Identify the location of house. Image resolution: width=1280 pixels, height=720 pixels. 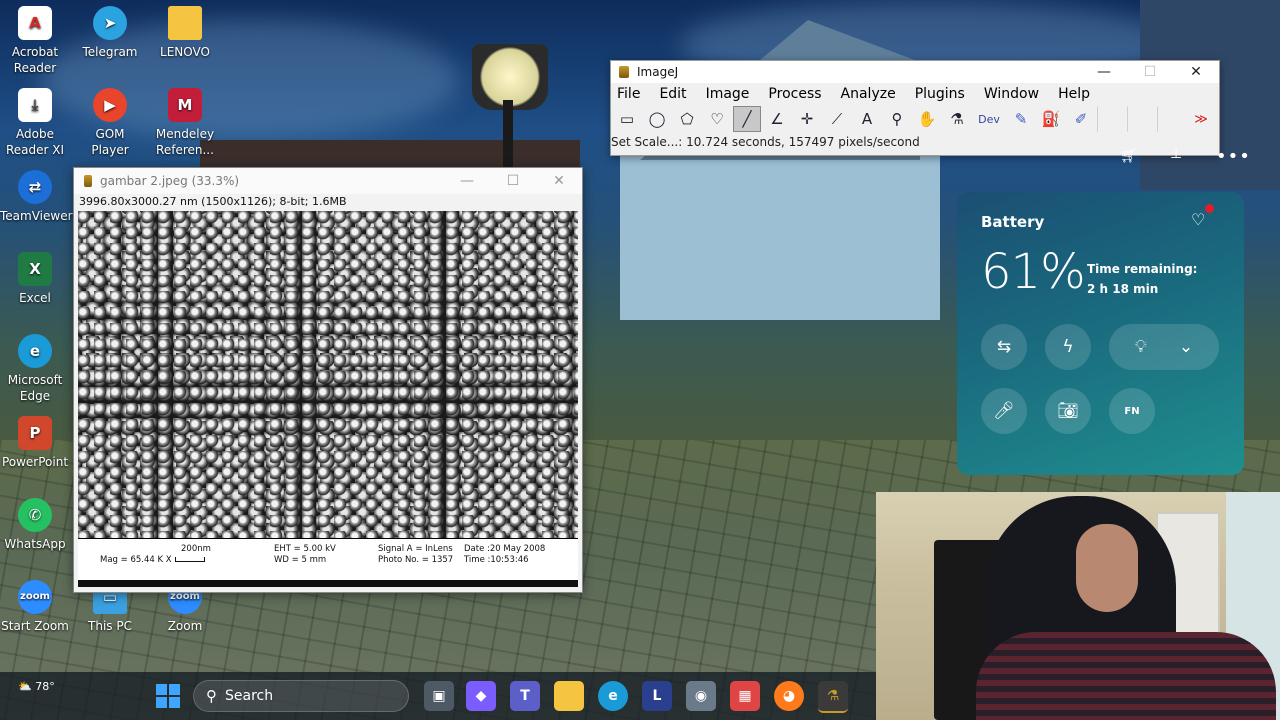
(780, 235).